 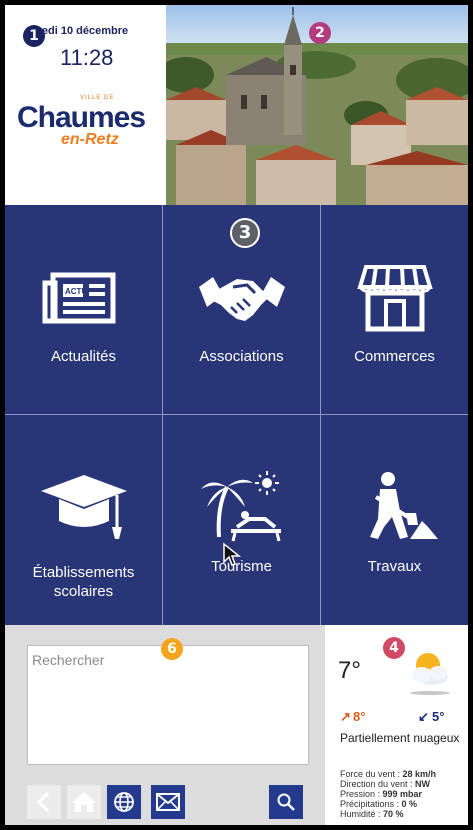 I want to click on weather-temp-low: 5°, so click(x=438, y=716).